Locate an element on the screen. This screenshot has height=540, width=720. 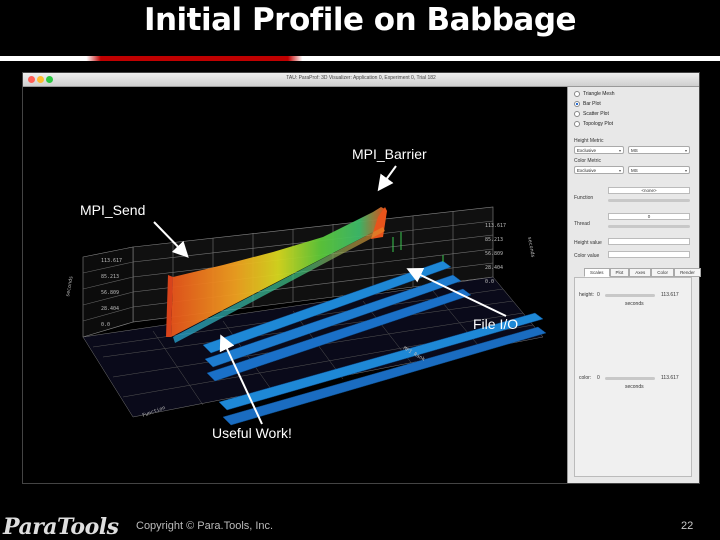
paratools-logo: ParaTools is located at coordinates (61, 527).